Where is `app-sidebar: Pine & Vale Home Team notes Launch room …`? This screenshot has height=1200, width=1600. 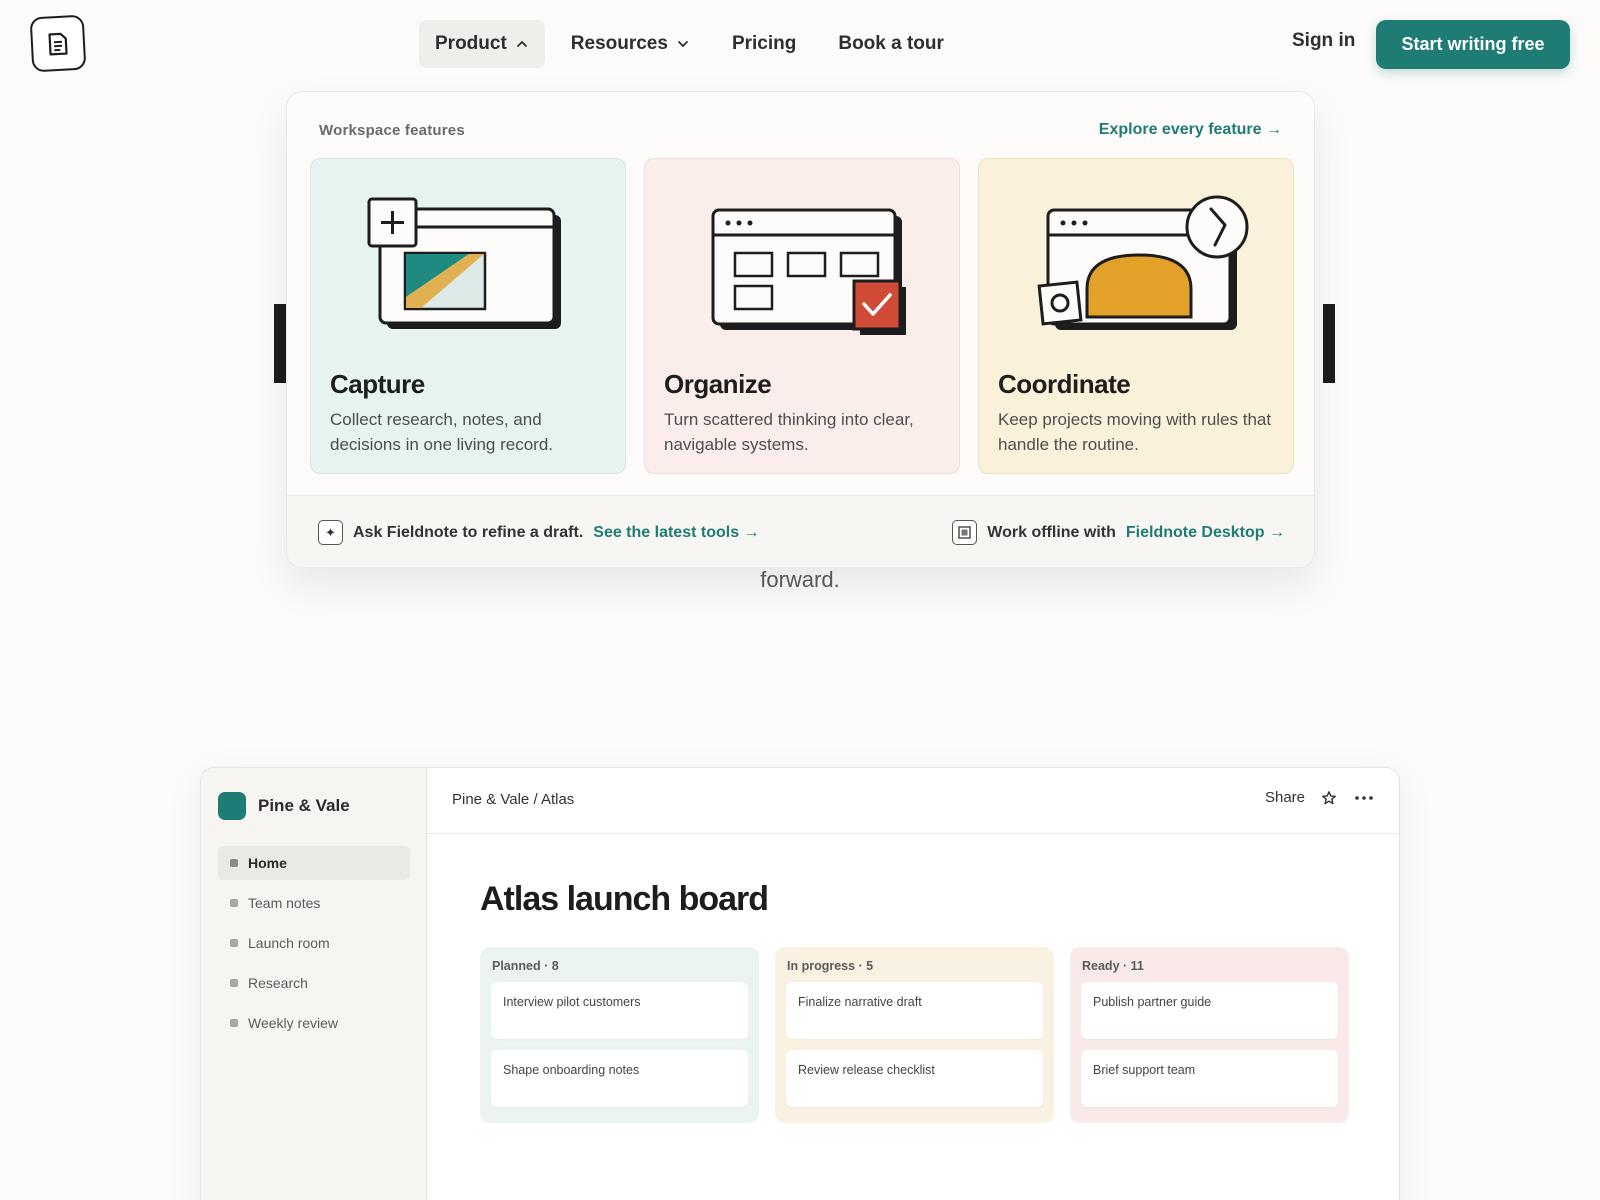 app-sidebar: Pine & Vale Home Team notes Launch room … is located at coordinates (314, 984).